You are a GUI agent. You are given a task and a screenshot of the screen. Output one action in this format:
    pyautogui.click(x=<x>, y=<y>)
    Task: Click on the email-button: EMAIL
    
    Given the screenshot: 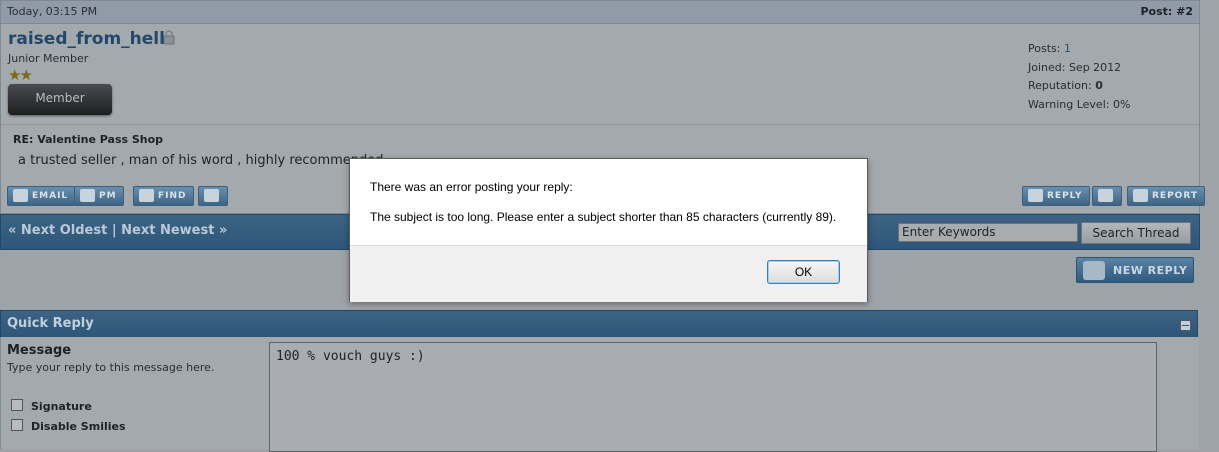 What is the action you would take?
    pyautogui.click(x=41, y=196)
    